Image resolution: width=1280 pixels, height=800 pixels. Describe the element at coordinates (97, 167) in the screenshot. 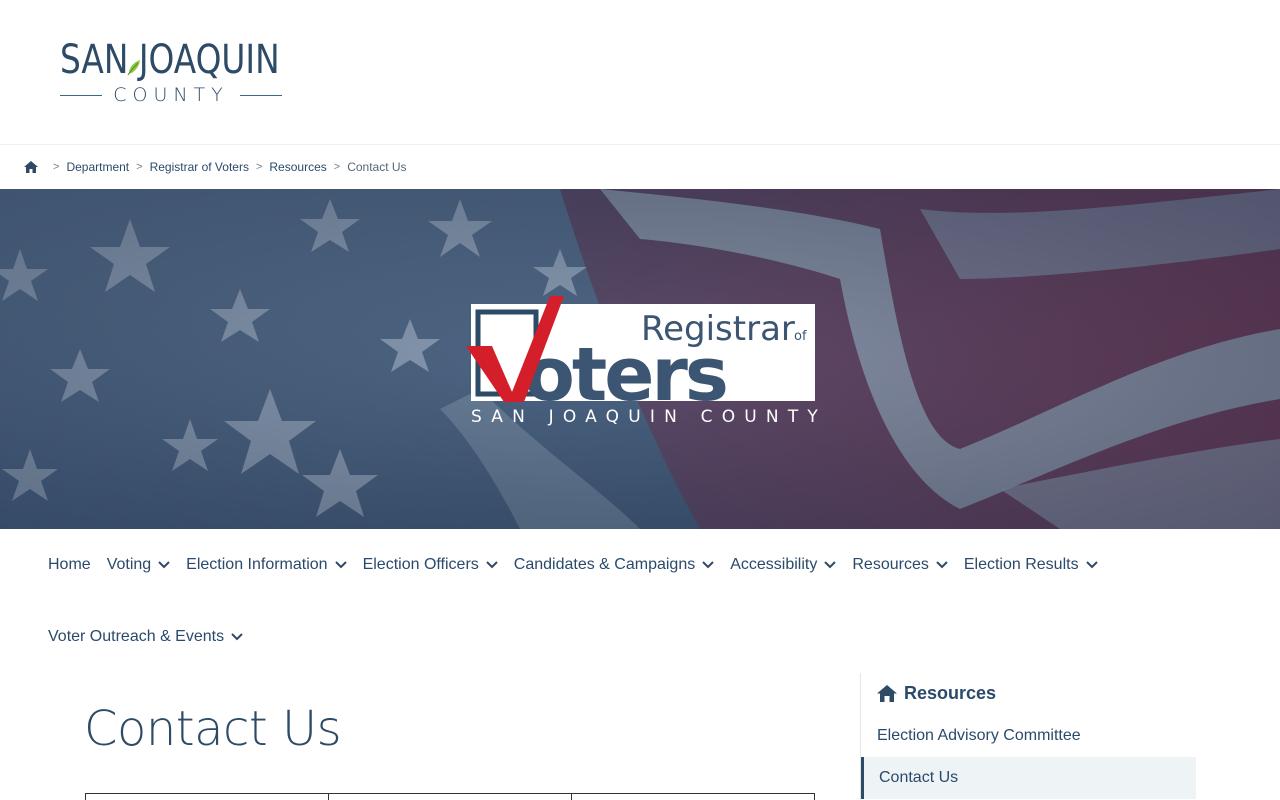

I see `breadcrumb-department: Department` at that location.